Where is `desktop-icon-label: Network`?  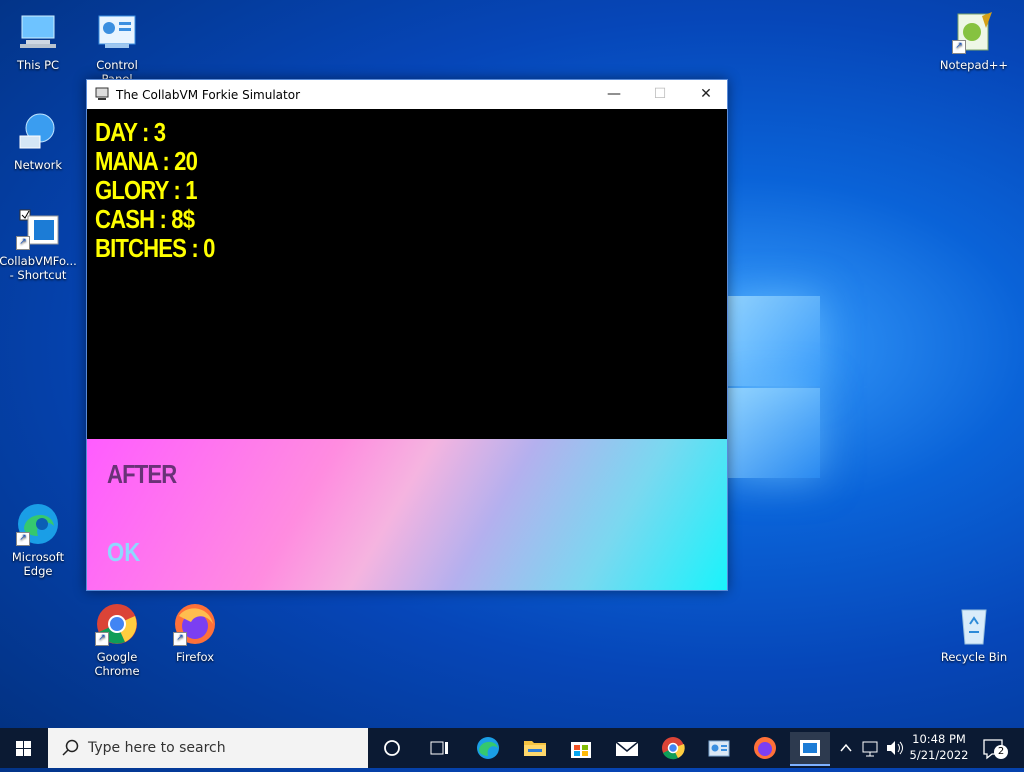 desktop-icon-label: Network is located at coordinates (38, 165).